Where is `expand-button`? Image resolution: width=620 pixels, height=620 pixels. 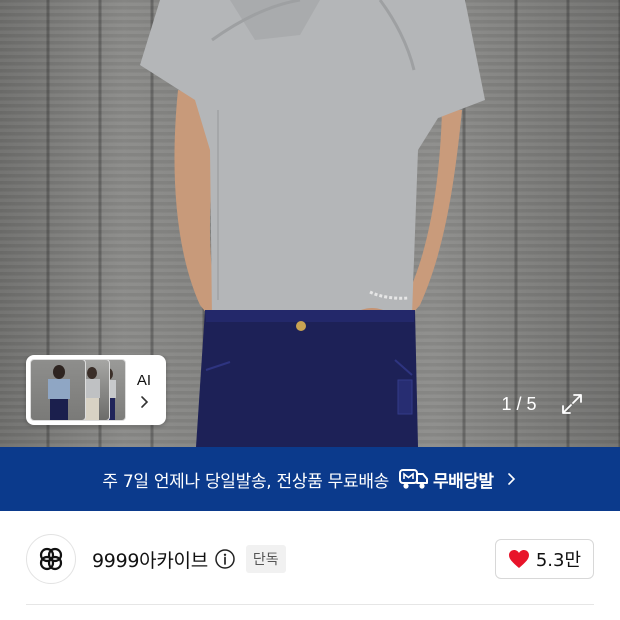
expand-button is located at coordinates (572, 404).